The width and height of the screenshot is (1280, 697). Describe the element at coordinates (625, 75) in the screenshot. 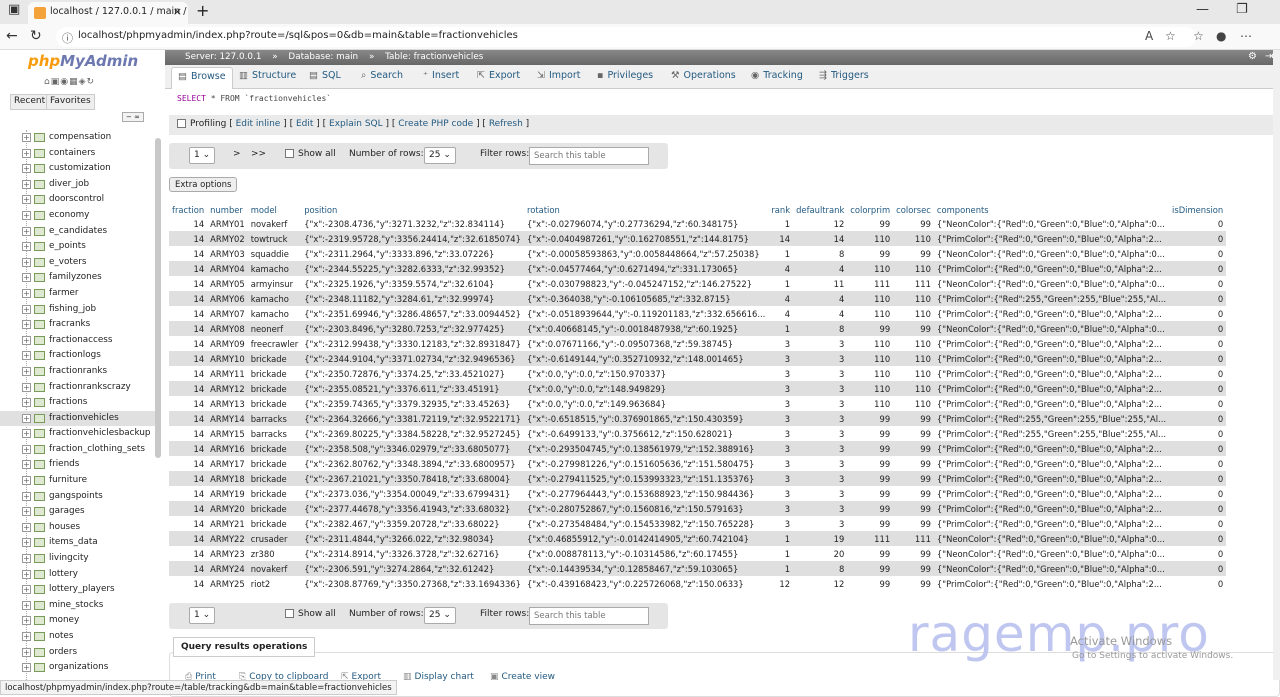

I see `tab-privileges: ▪ Privileges` at that location.